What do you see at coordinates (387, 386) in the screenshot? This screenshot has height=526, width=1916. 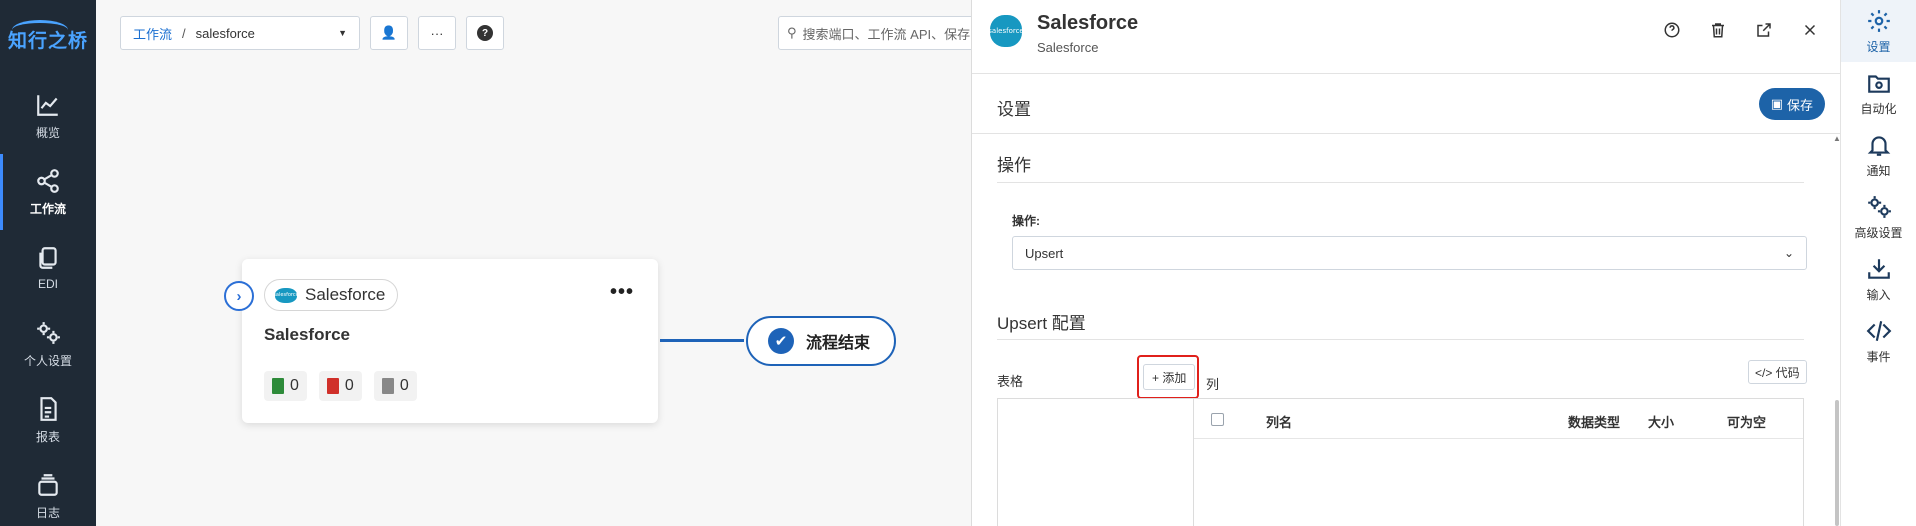 I see `file-icon` at bounding box center [387, 386].